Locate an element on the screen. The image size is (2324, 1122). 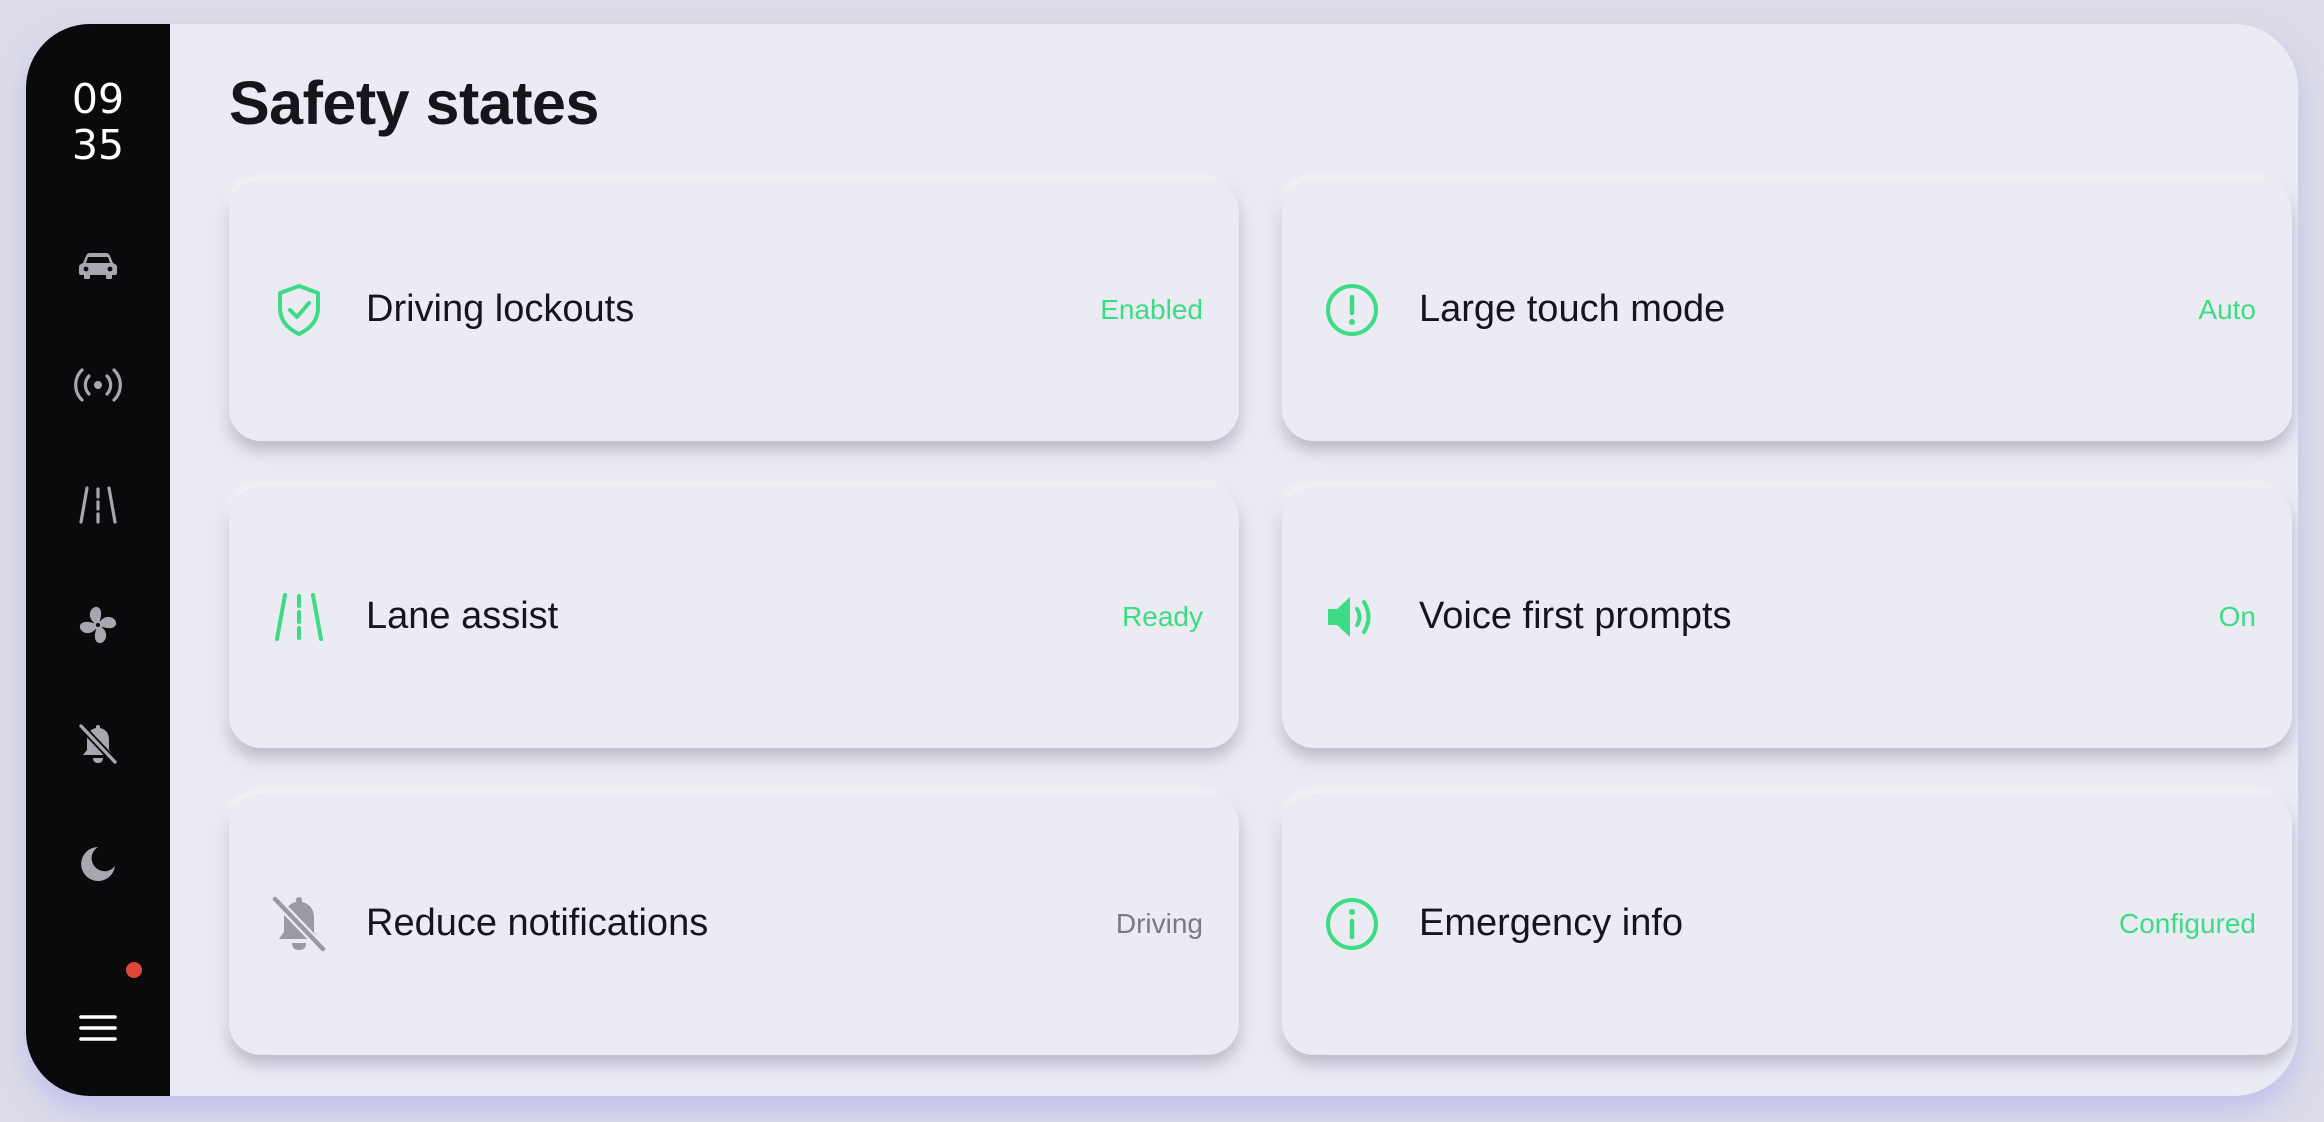
rail-lane-button is located at coordinates (98, 505).